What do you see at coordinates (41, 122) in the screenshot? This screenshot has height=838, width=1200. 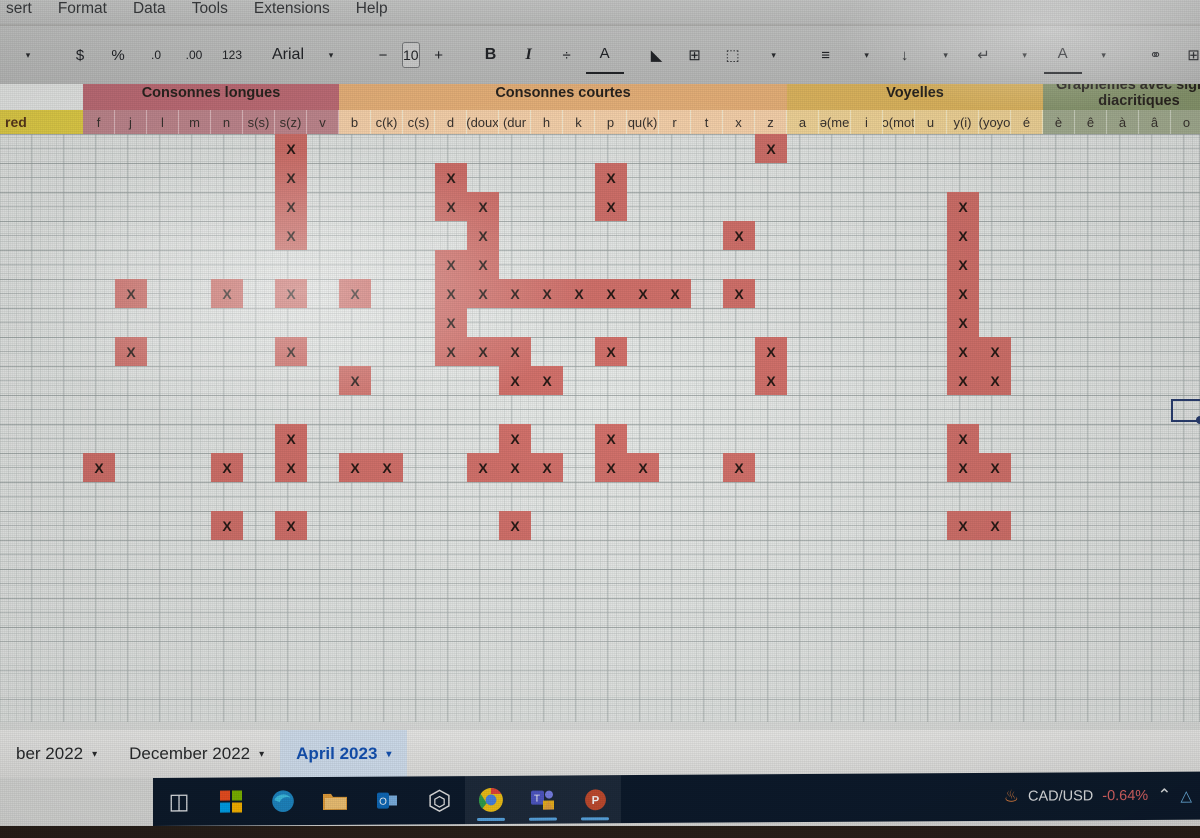 I see `row-label-red: red` at bounding box center [41, 122].